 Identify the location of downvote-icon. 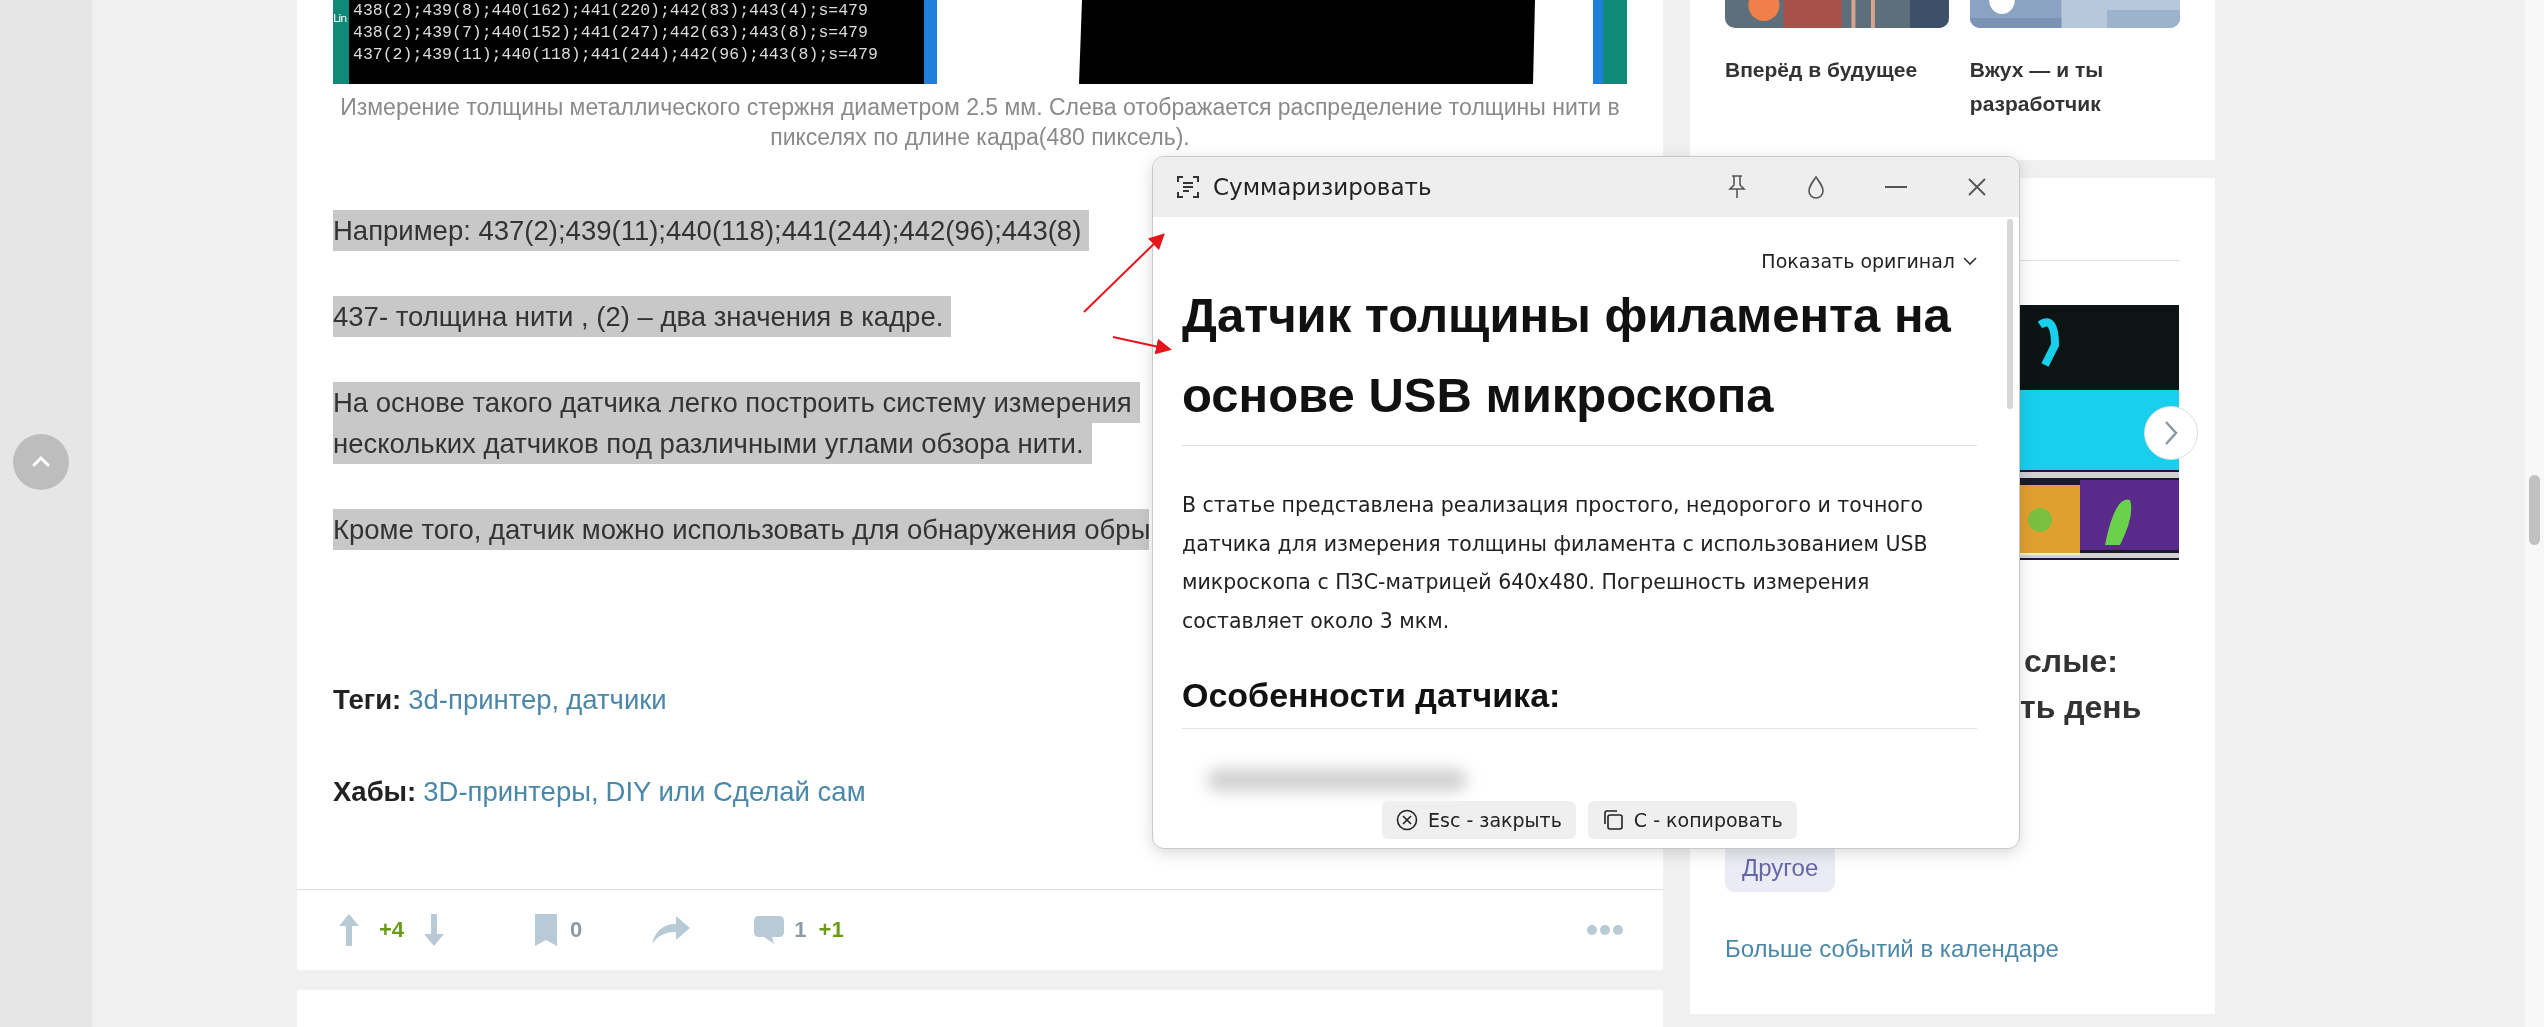
(434, 930).